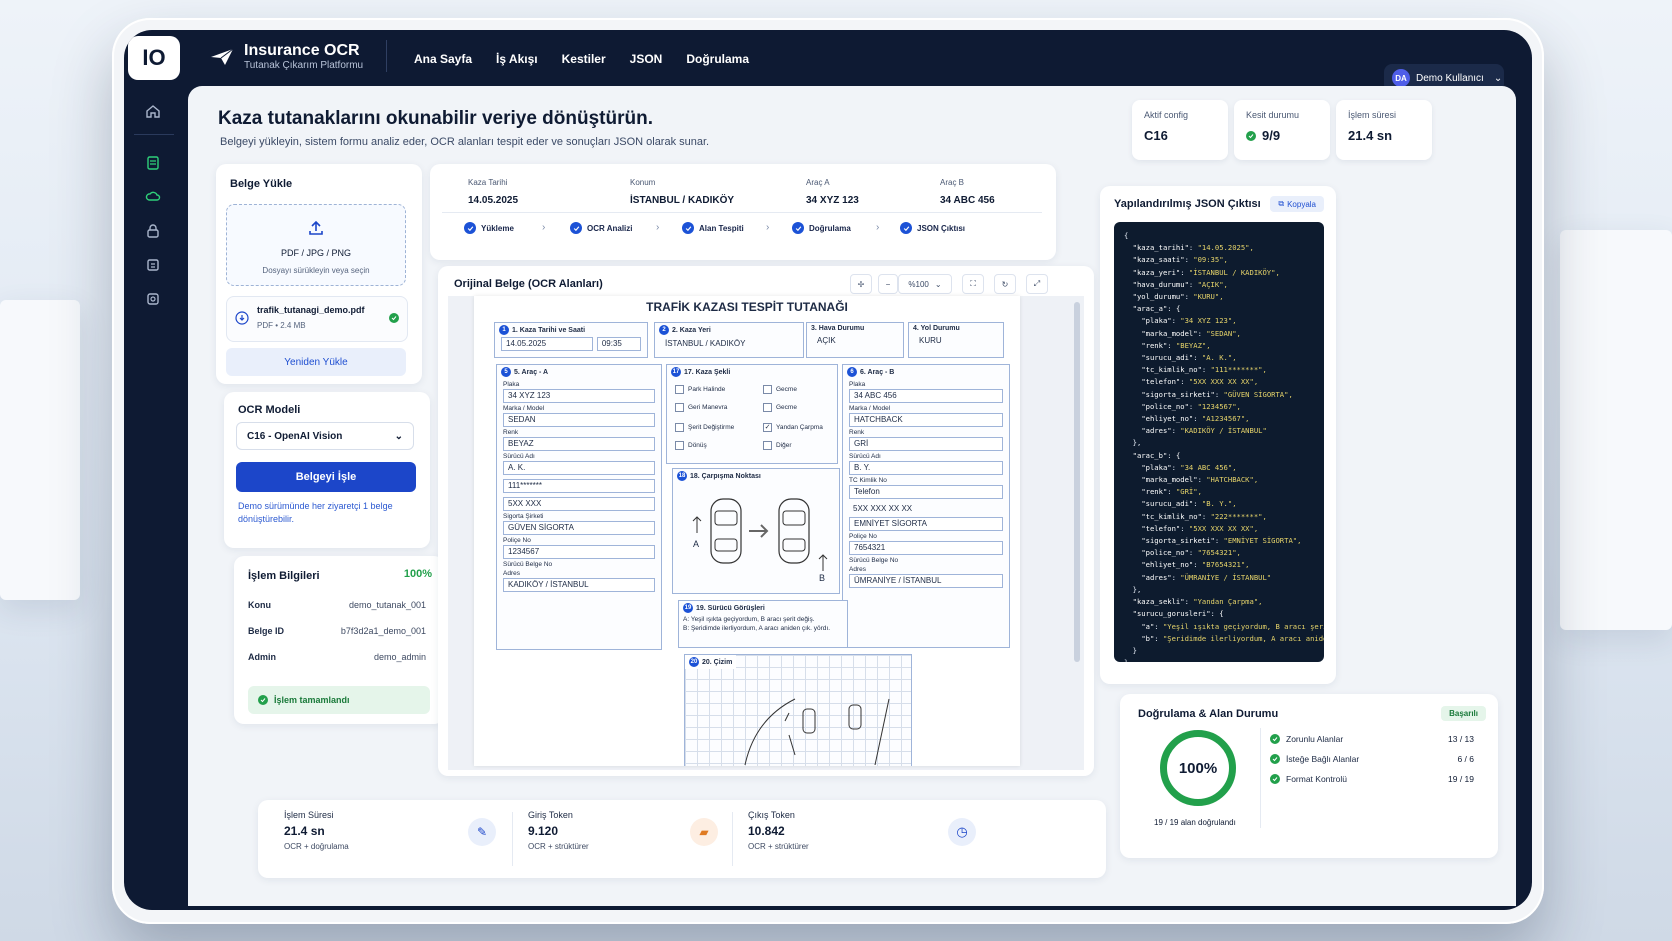 Image resolution: width=1672 pixels, height=941 pixels. Describe the element at coordinates (646, 59) in the screenshot. I see `nav-json: JSON` at that location.